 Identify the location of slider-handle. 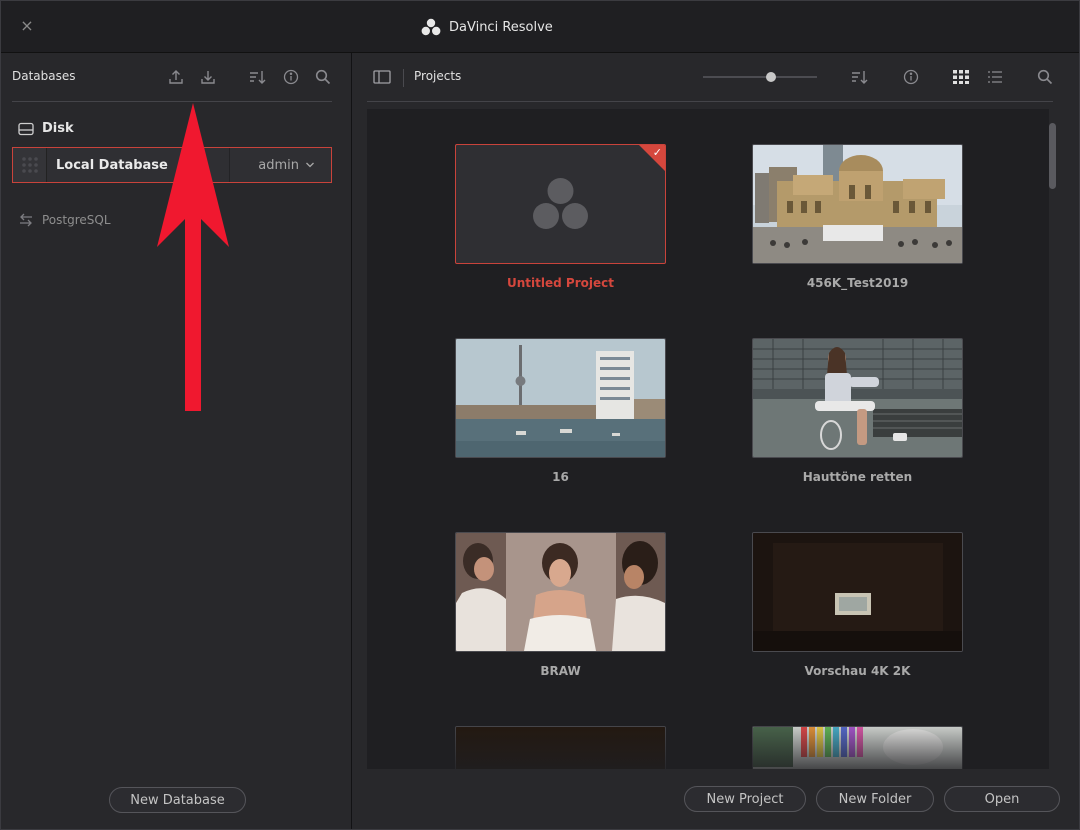
(771, 77).